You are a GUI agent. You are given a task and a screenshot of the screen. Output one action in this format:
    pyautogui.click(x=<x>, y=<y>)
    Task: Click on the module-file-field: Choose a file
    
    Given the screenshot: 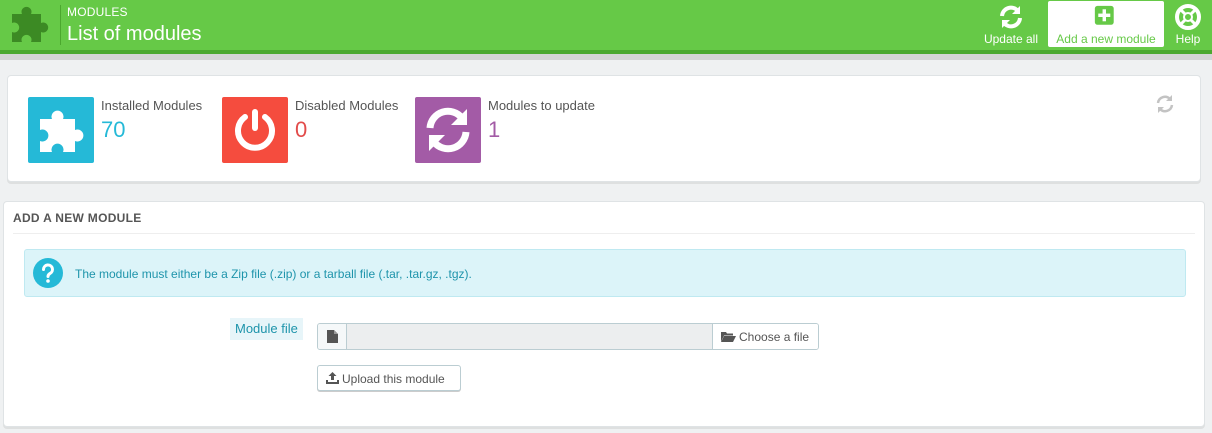 What is the action you would take?
    pyautogui.click(x=568, y=336)
    